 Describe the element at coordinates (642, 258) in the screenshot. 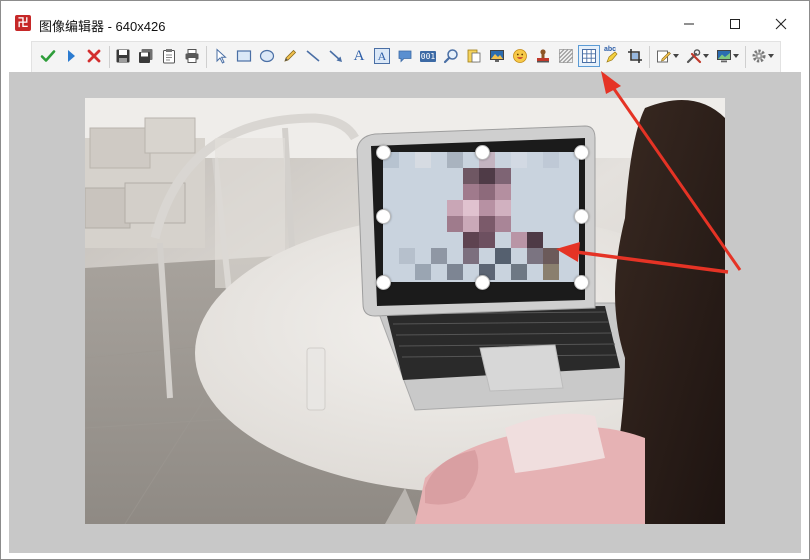

I see `annotation-arrow-to-mosaic-region` at that location.